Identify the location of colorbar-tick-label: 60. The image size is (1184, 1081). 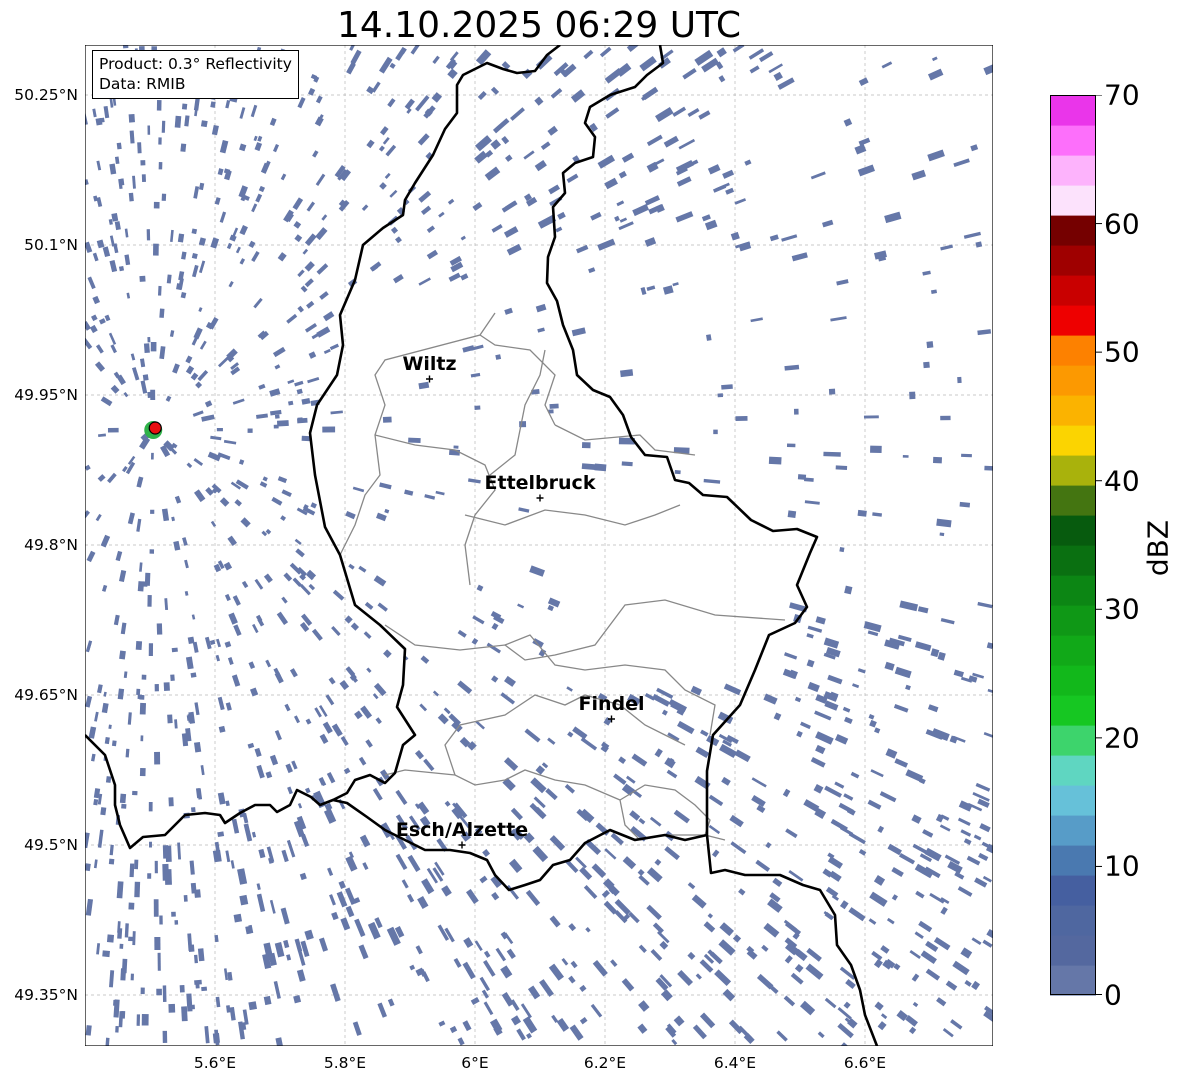
(1122, 224).